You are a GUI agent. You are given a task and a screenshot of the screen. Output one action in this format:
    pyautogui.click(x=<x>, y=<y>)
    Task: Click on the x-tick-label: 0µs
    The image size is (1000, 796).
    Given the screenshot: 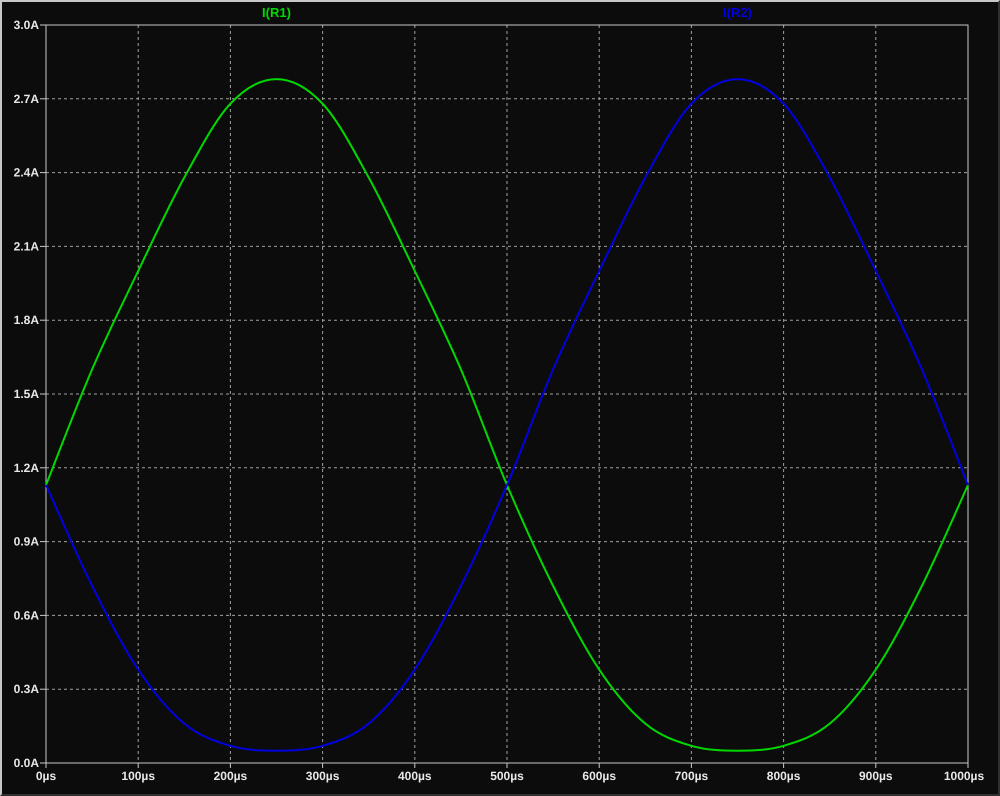 What is the action you would take?
    pyautogui.click(x=46, y=776)
    